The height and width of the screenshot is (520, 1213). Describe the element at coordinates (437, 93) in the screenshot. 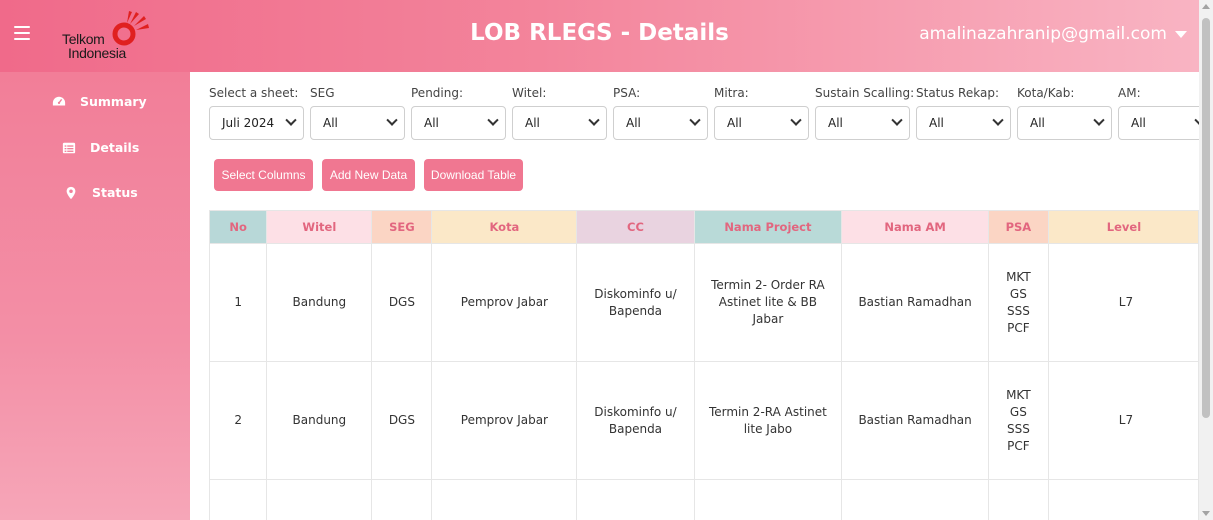

I see `filter-label: Pending:` at that location.